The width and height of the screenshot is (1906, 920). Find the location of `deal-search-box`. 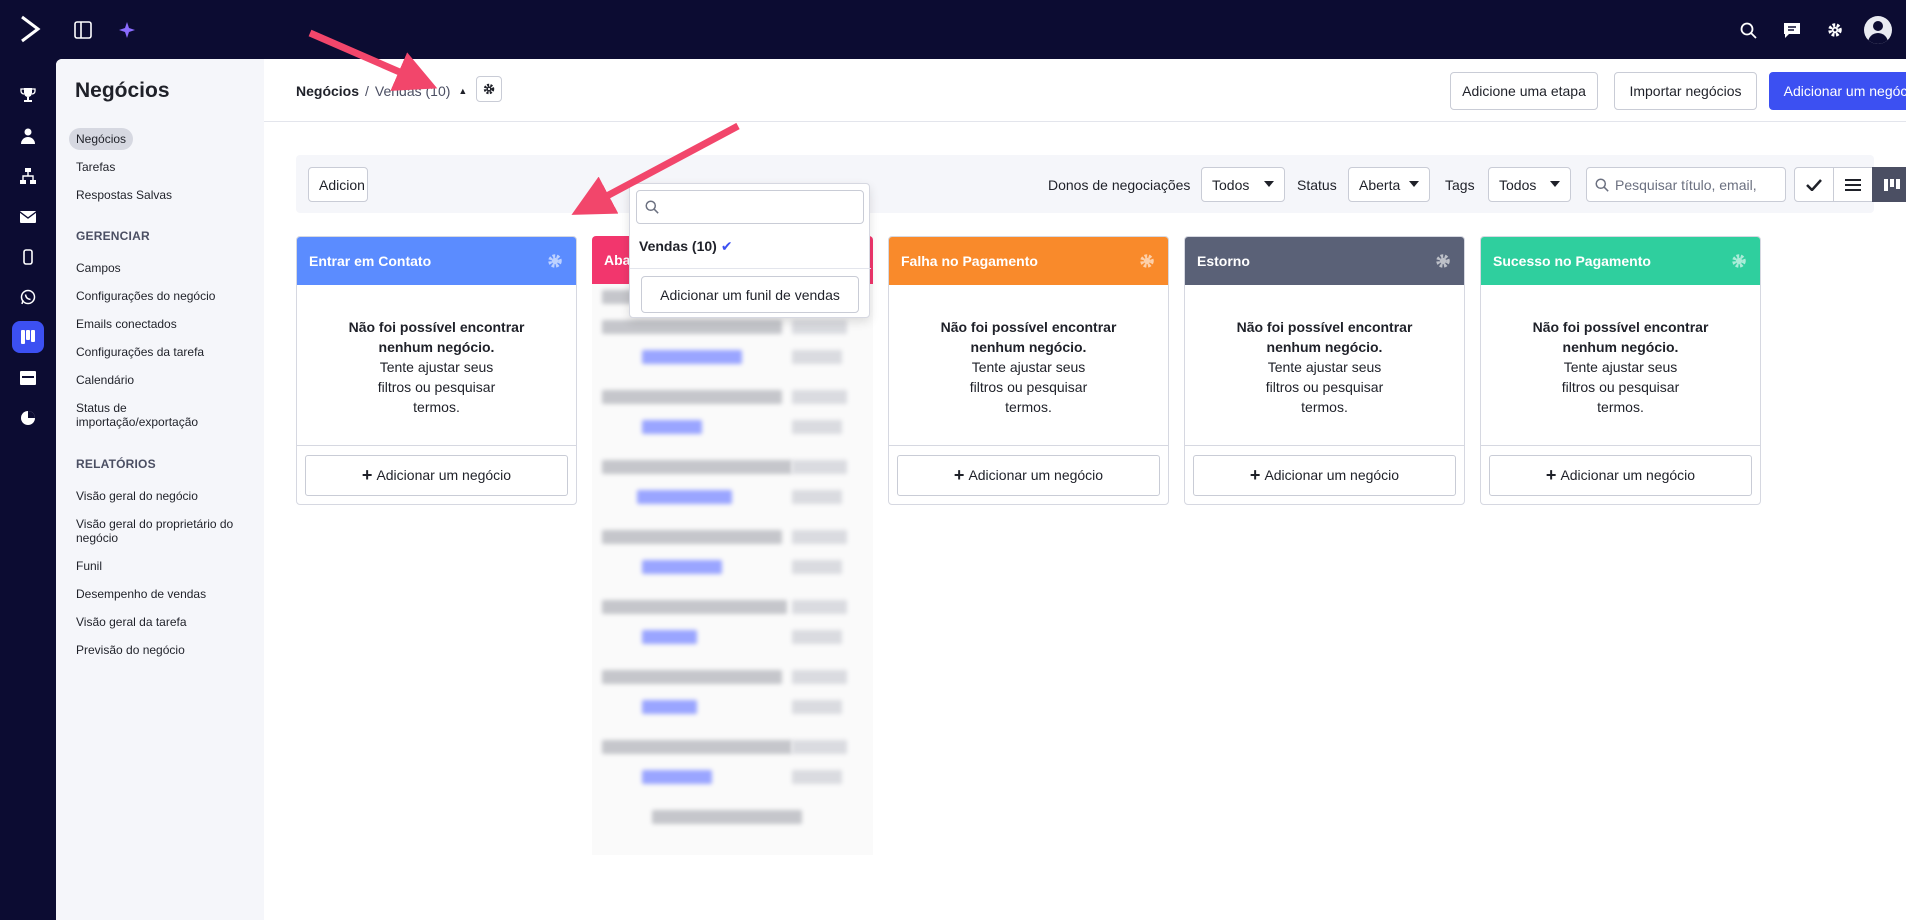

deal-search-box is located at coordinates (1686, 184).